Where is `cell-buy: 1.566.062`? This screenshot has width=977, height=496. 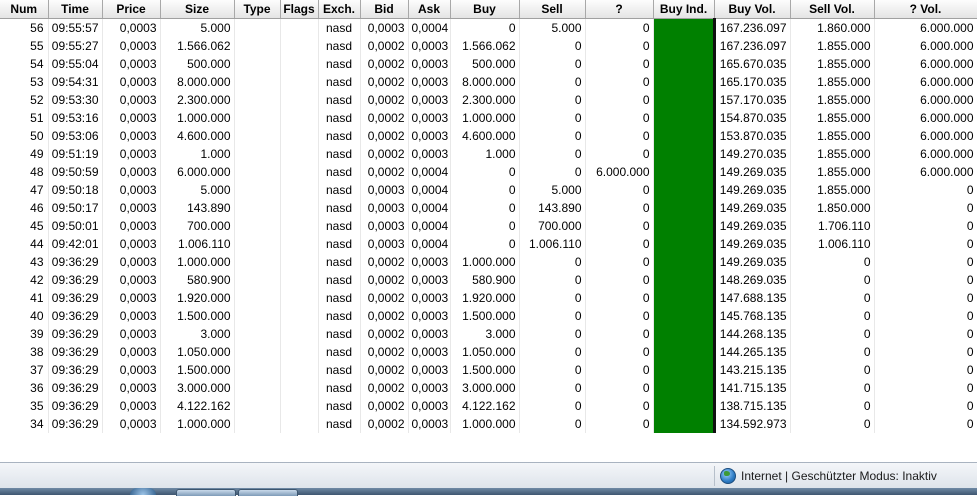
cell-buy: 1.566.062 is located at coordinates (485, 46).